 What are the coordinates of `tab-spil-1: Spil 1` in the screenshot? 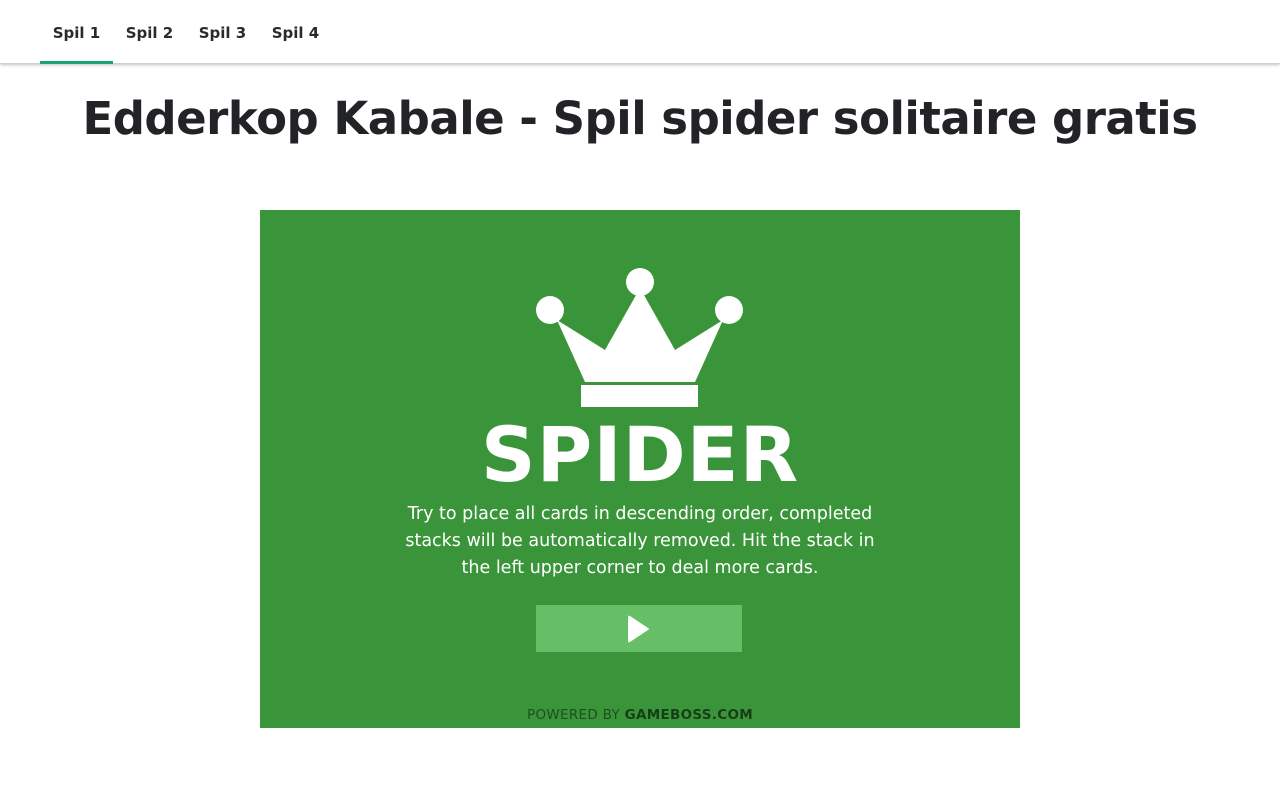 It's located at (76, 32).